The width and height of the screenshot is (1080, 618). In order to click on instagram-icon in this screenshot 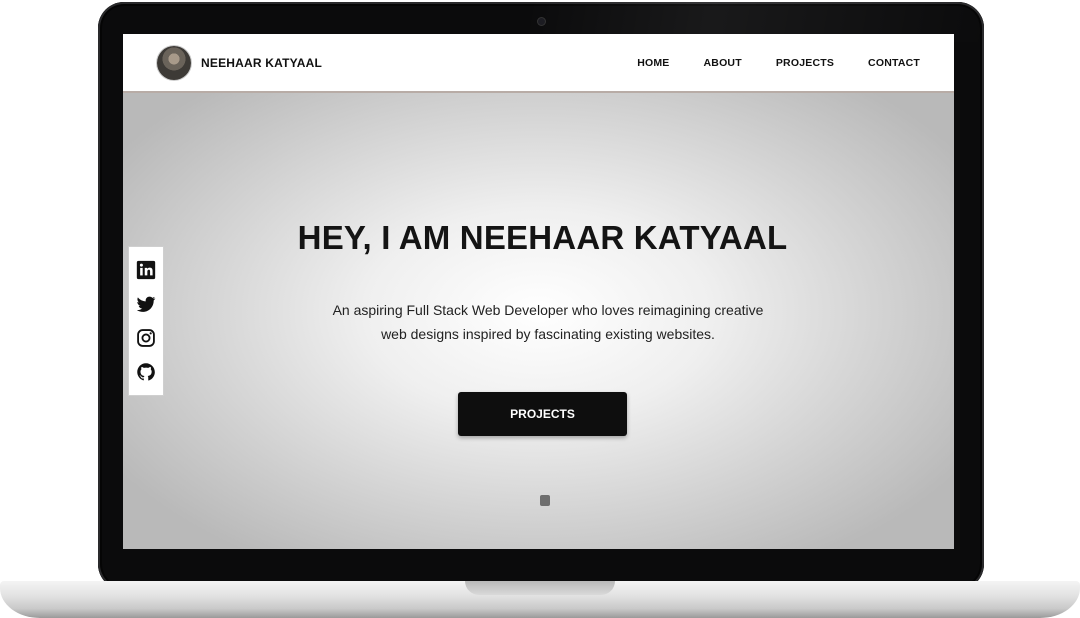, I will do `click(146, 338)`.